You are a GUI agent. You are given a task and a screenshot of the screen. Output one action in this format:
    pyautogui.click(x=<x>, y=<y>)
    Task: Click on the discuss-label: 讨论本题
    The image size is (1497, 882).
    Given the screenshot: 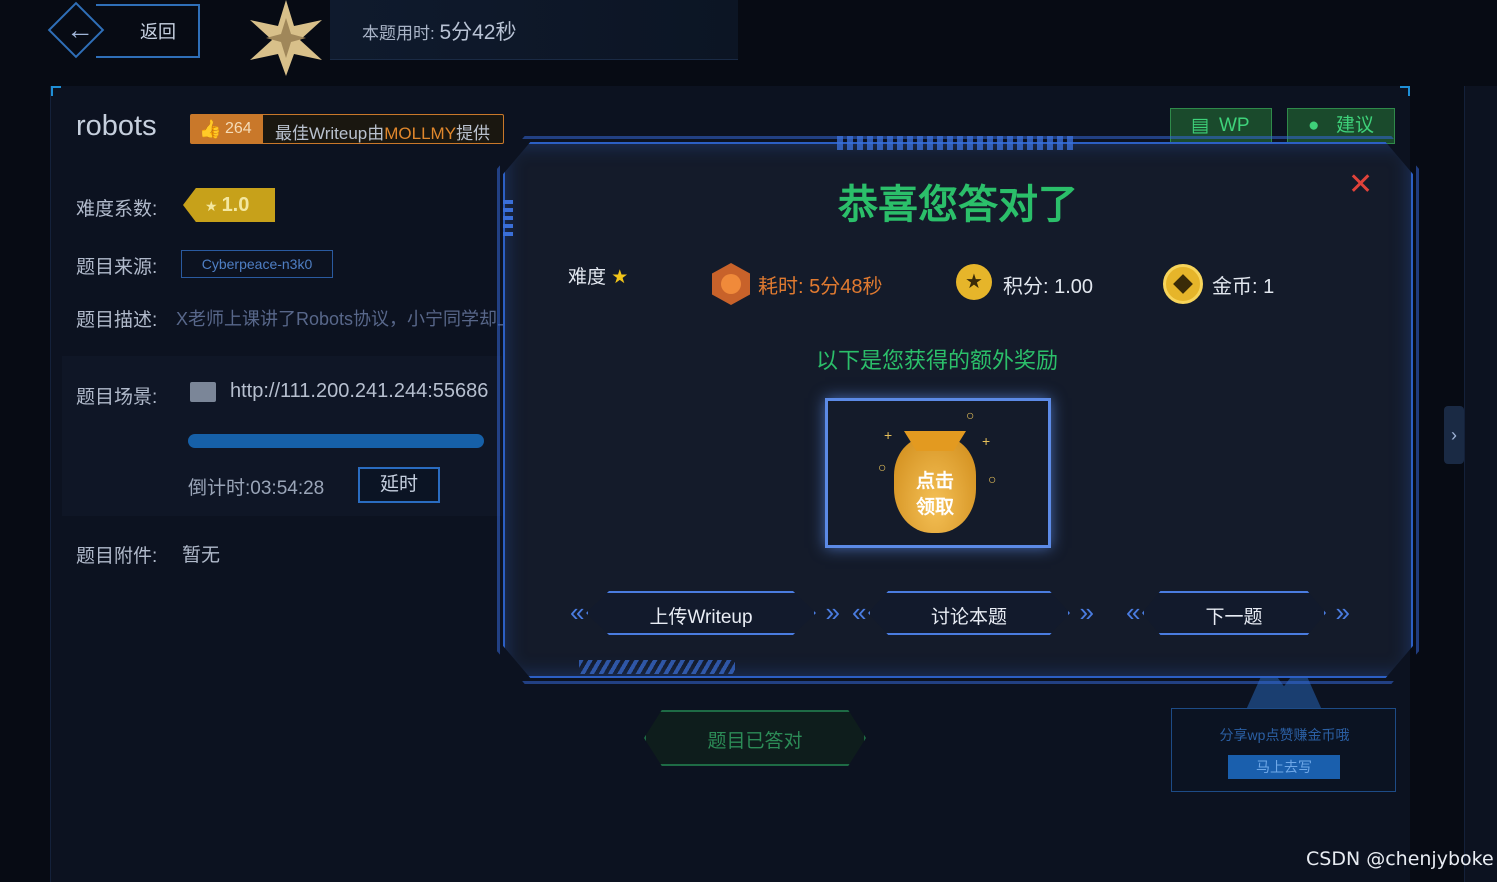 What is the action you would take?
    pyautogui.click(x=968, y=617)
    